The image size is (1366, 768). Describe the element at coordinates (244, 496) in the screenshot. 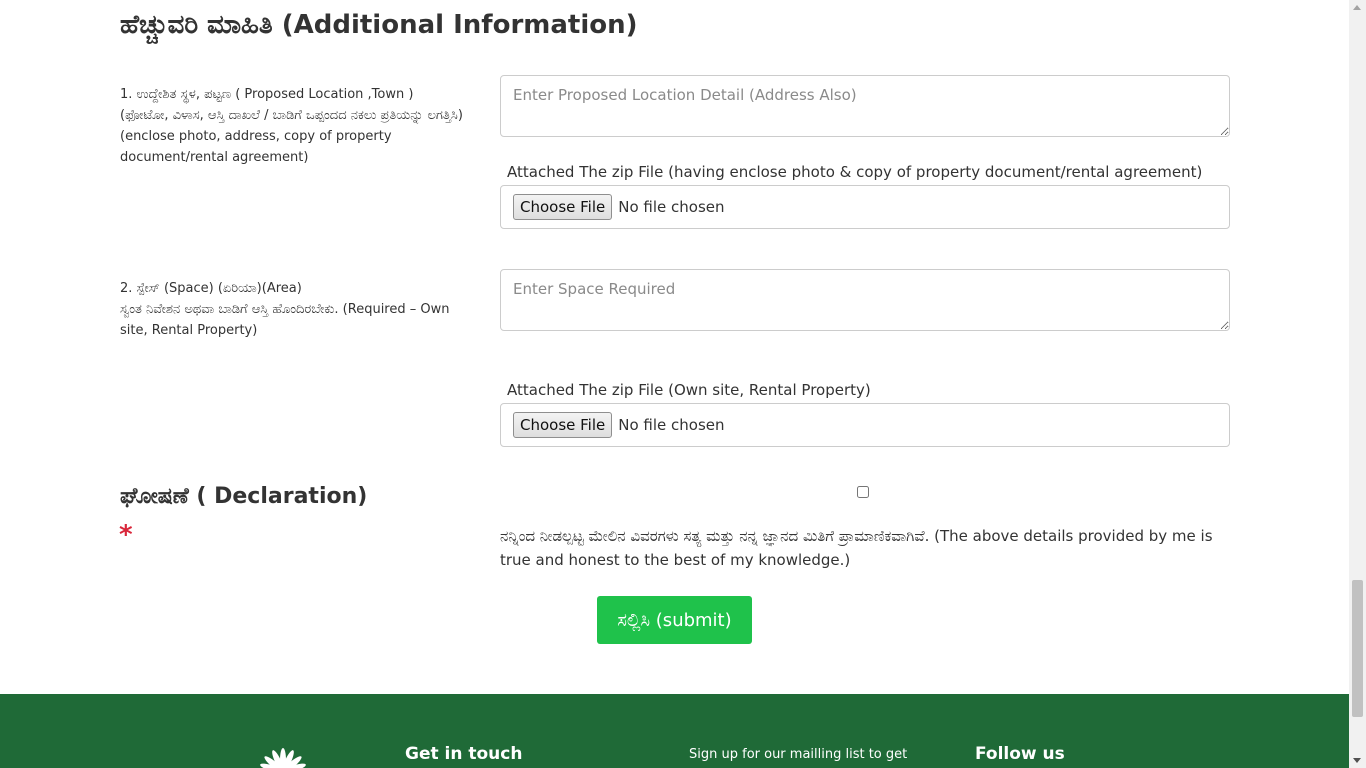

I see `declaration-title: ಘೋಷಣೆ ( Declaration)` at that location.